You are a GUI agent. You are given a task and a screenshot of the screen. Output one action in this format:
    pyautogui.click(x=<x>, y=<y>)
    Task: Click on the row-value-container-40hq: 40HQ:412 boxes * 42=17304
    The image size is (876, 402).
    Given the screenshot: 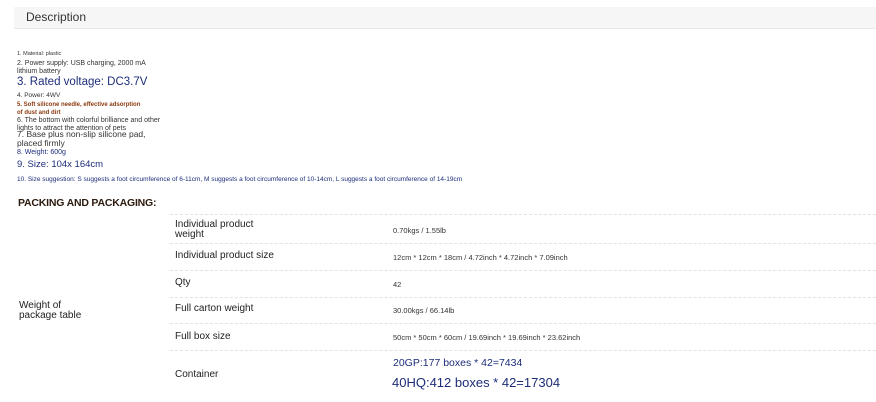 What is the action you would take?
    pyautogui.click(x=476, y=382)
    